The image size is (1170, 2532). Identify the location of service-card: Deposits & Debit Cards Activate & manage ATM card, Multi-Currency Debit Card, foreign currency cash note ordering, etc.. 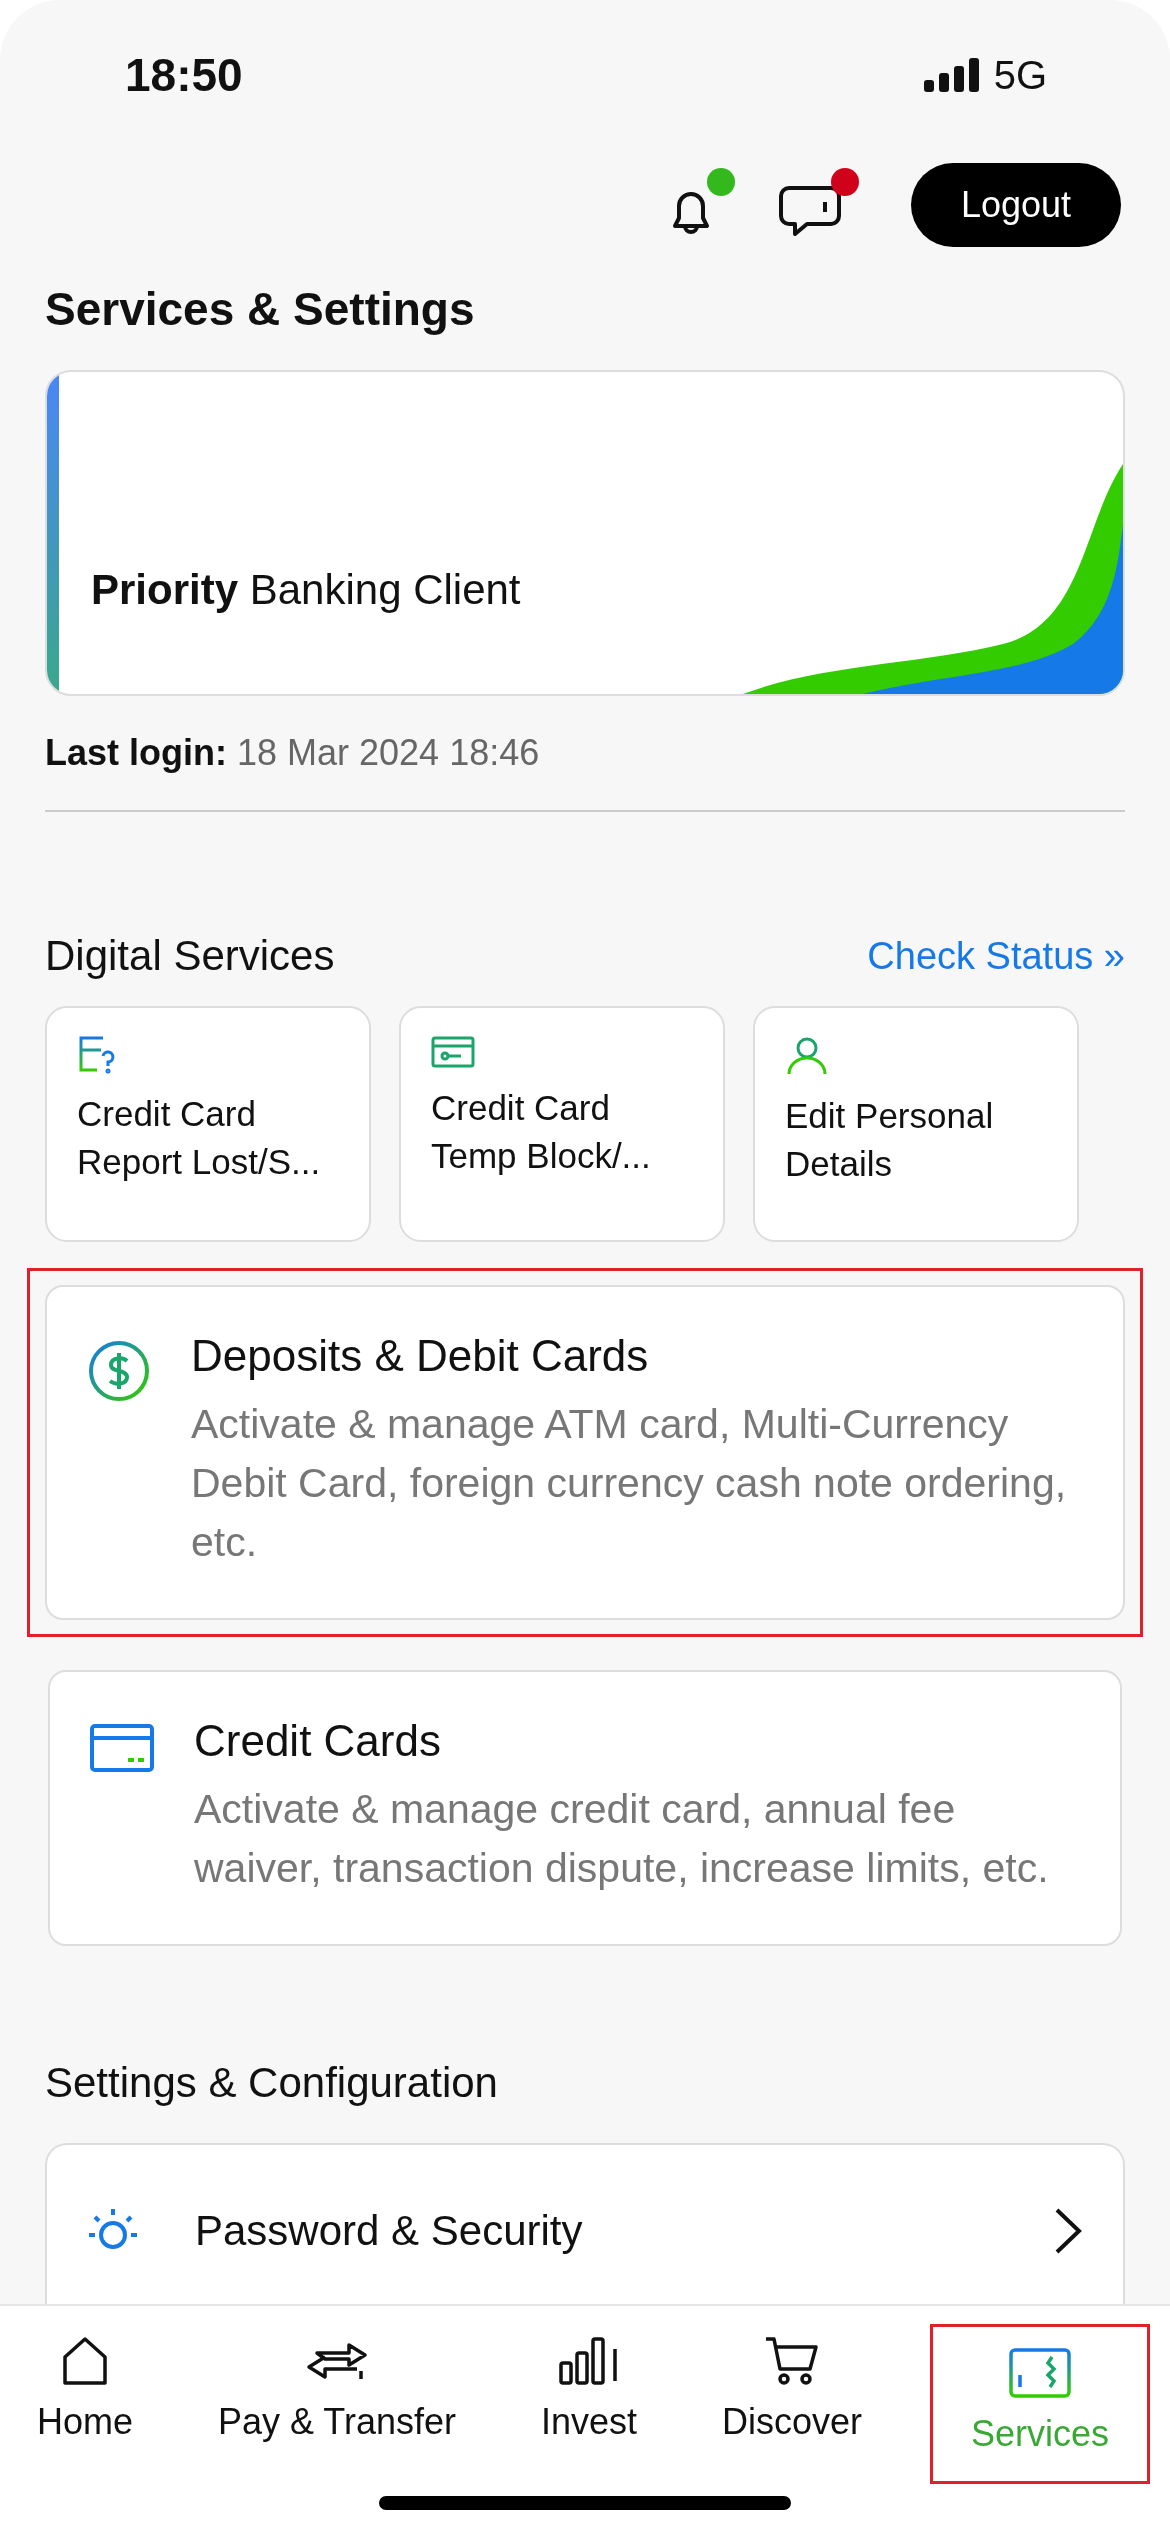
(585, 1452).